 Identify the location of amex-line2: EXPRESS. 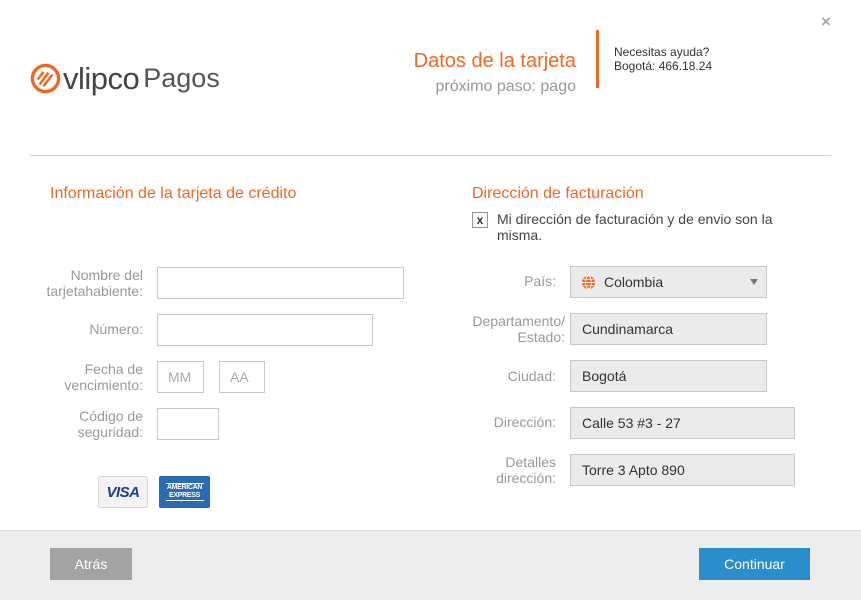
(184, 495).